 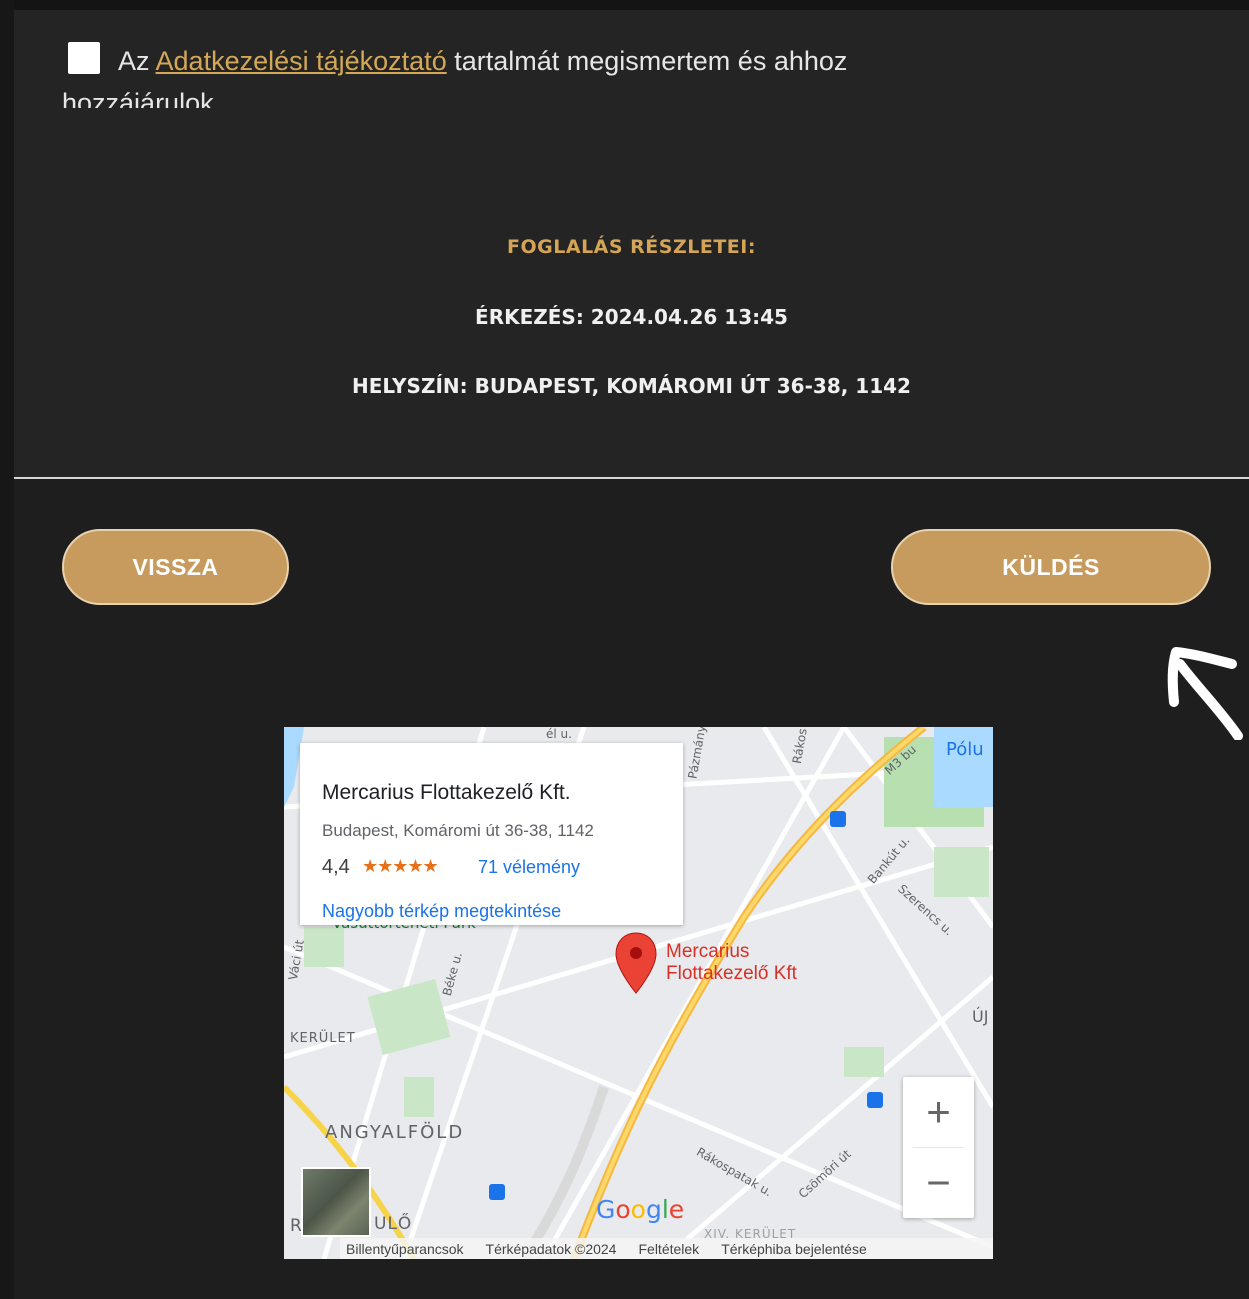 What do you see at coordinates (529, 867) in the screenshot?
I see `reviews-link: 71 vélemény` at bounding box center [529, 867].